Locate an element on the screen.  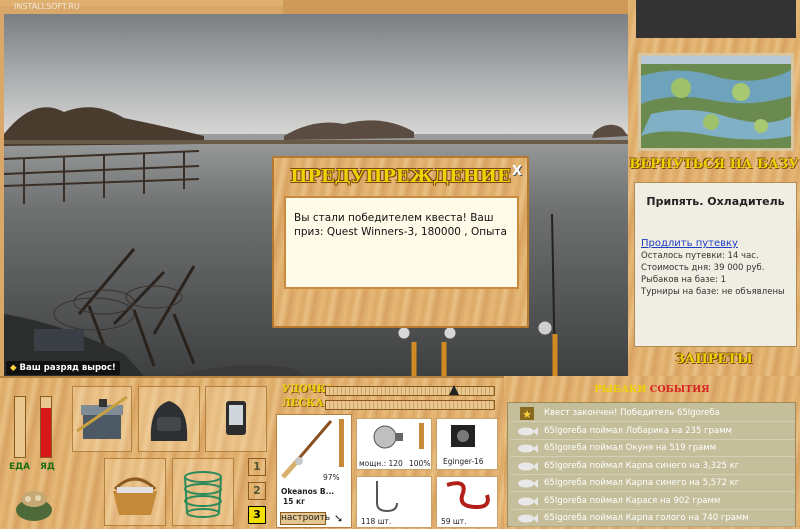
bait-slot: 59 шт. is located at coordinates (467, 502).